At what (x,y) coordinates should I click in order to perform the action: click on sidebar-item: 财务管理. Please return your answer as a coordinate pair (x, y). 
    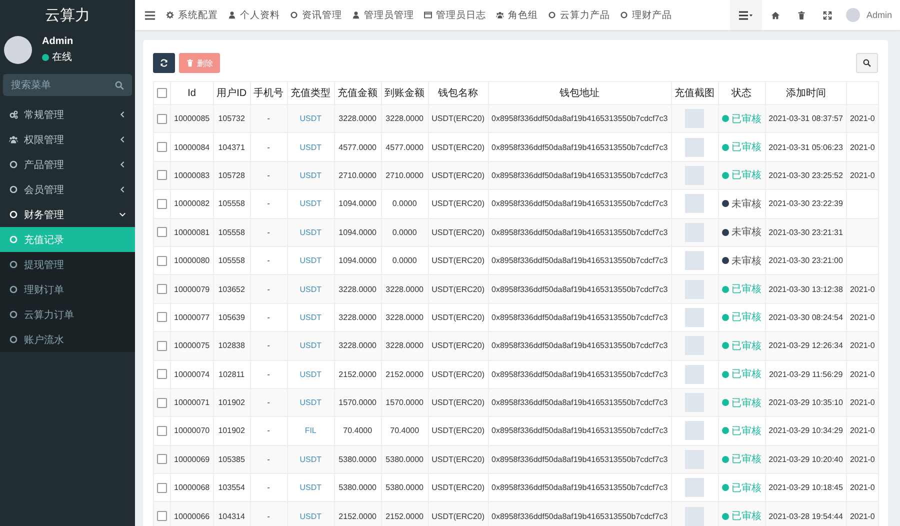
    Looking at the image, I should click on (67, 214).